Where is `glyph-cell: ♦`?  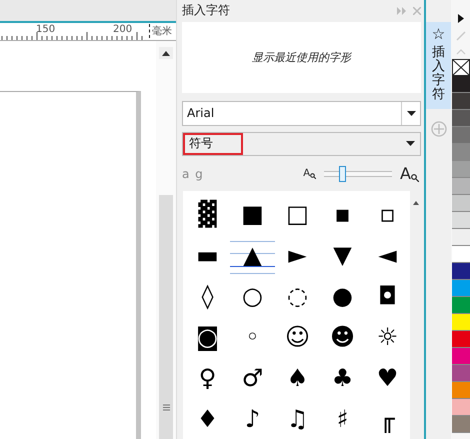
glyph-cell: ♦ is located at coordinates (207, 418).